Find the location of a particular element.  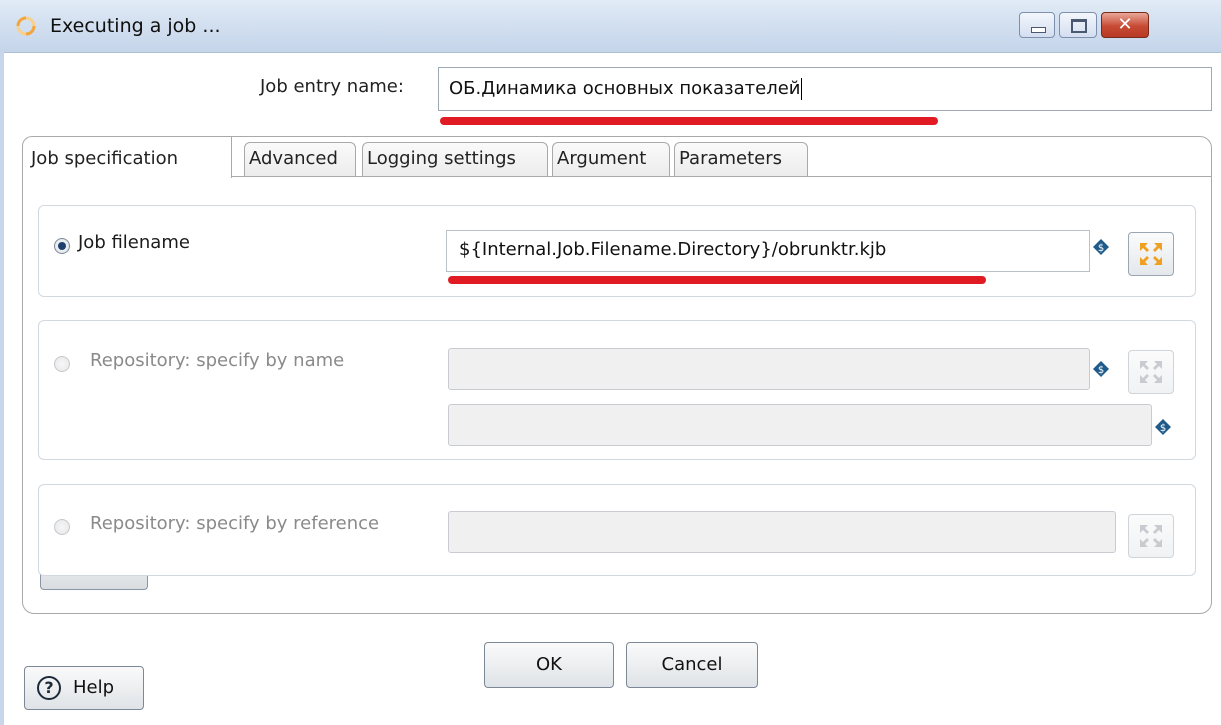

minimize-button is located at coordinates (1037, 25).